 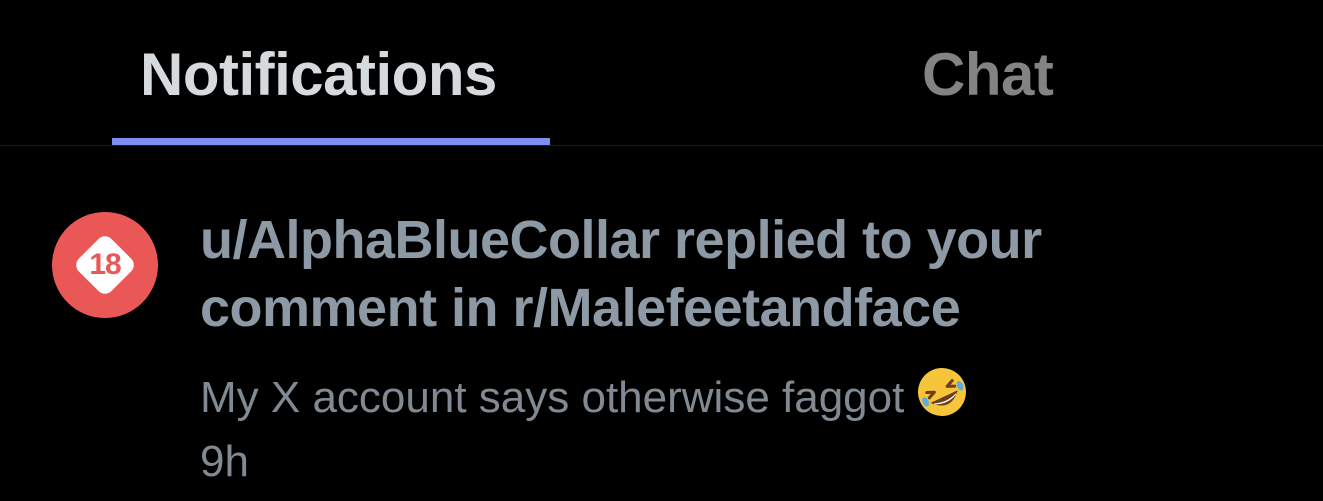 I want to click on rolling-on-the-floor-laughing-icon, so click(x=942, y=392).